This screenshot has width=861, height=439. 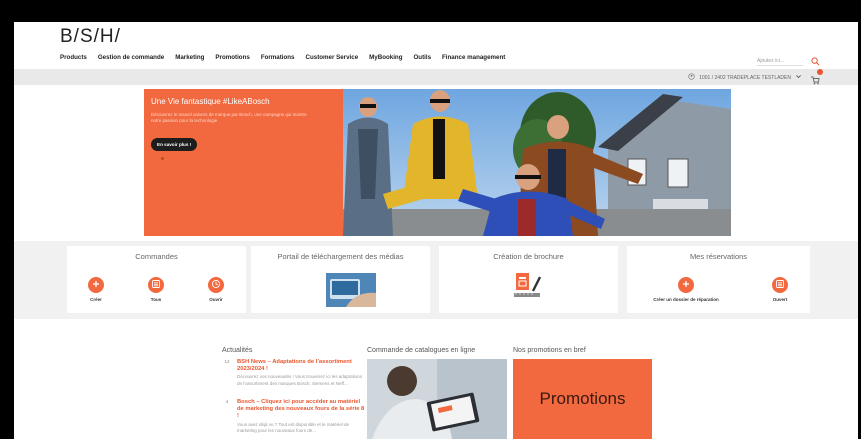 I want to click on tile-media-portal: Portail de téléchargement des médias, so click(x=340, y=279).